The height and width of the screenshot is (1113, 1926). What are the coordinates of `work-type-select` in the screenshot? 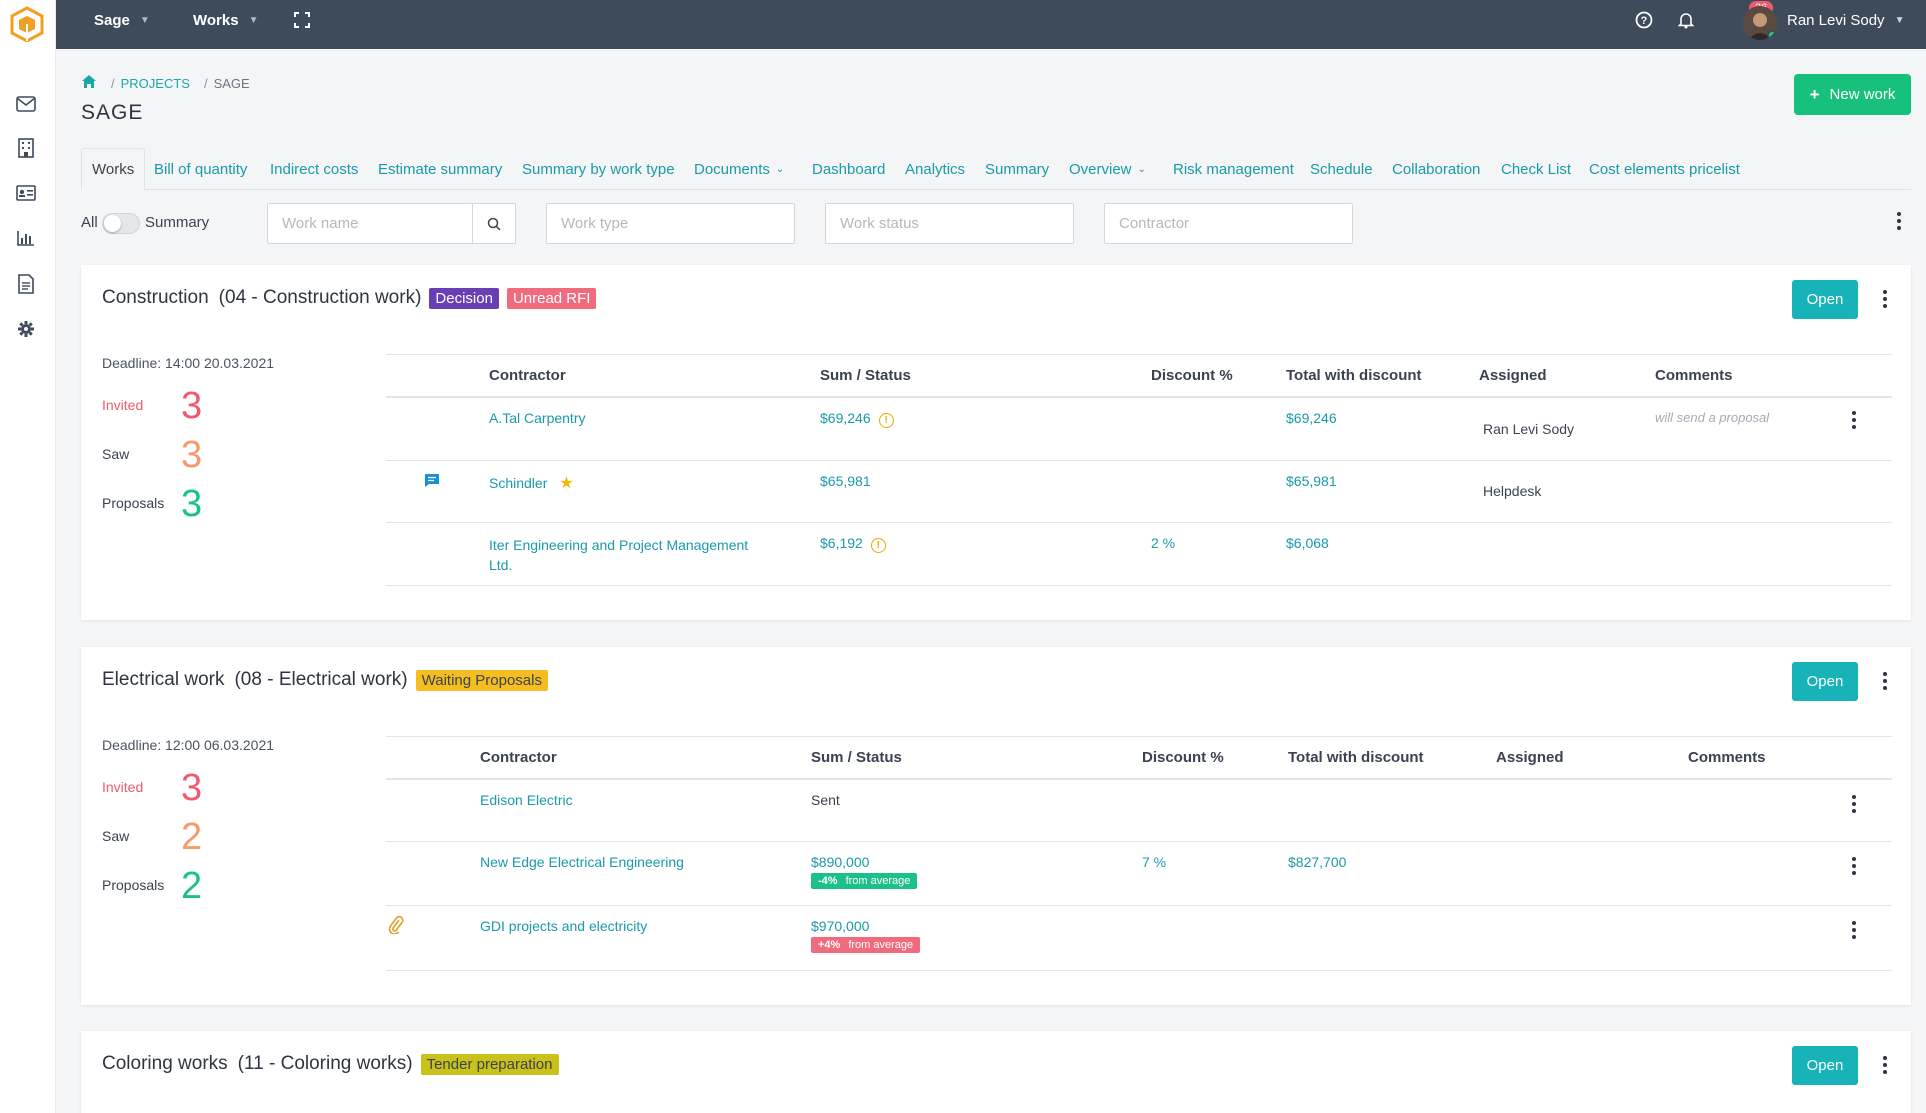 It's located at (670, 223).